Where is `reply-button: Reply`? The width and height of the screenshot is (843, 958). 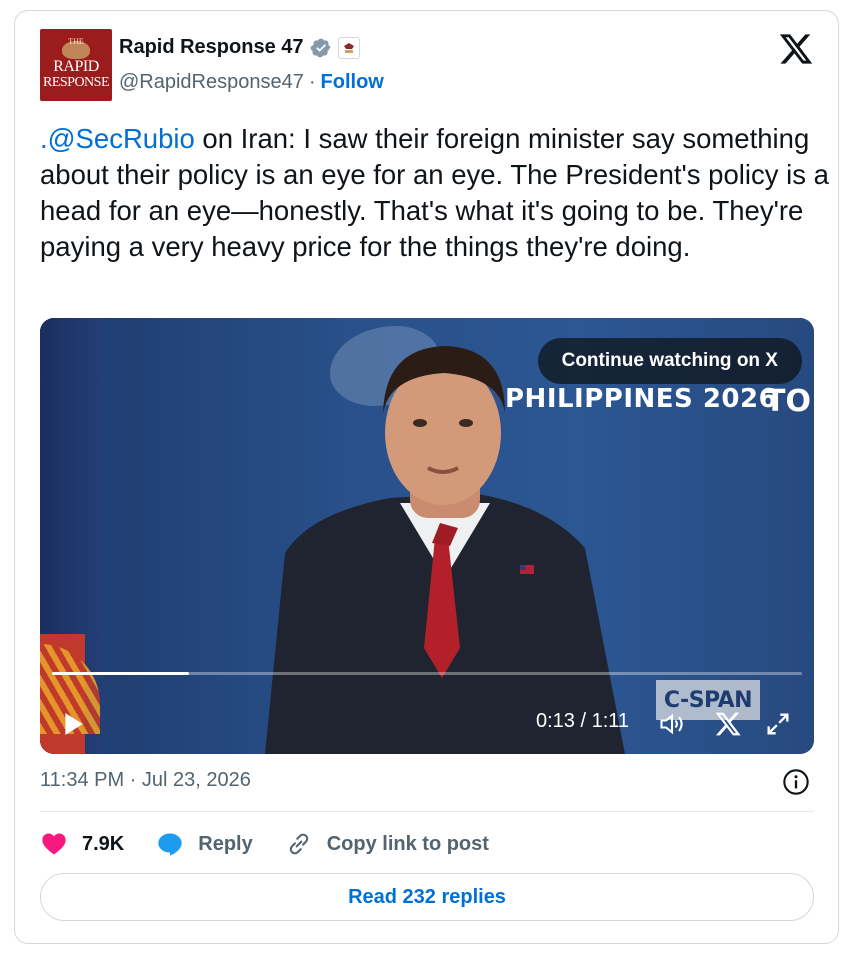
reply-button: Reply is located at coordinates (204, 844).